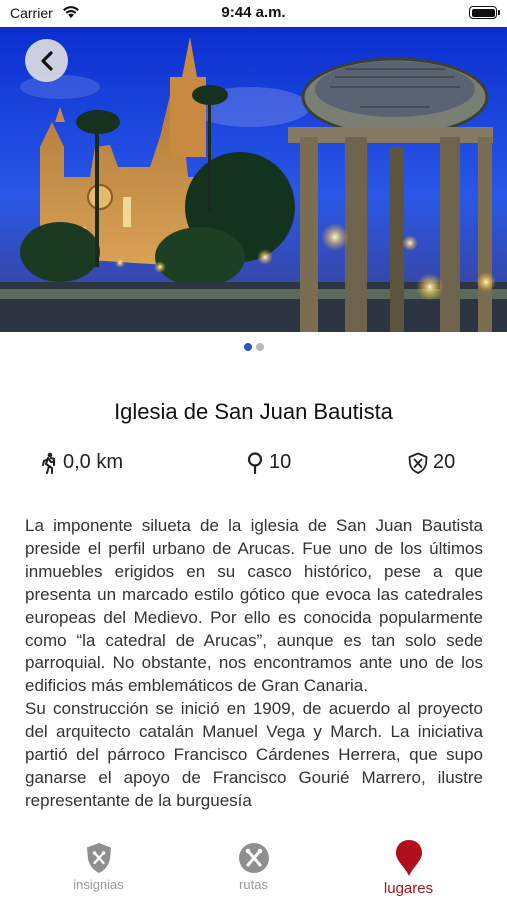 The height and width of the screenshot is (900, 507). I want to click on distance-stat: 0,0 km, so click(81, 462).